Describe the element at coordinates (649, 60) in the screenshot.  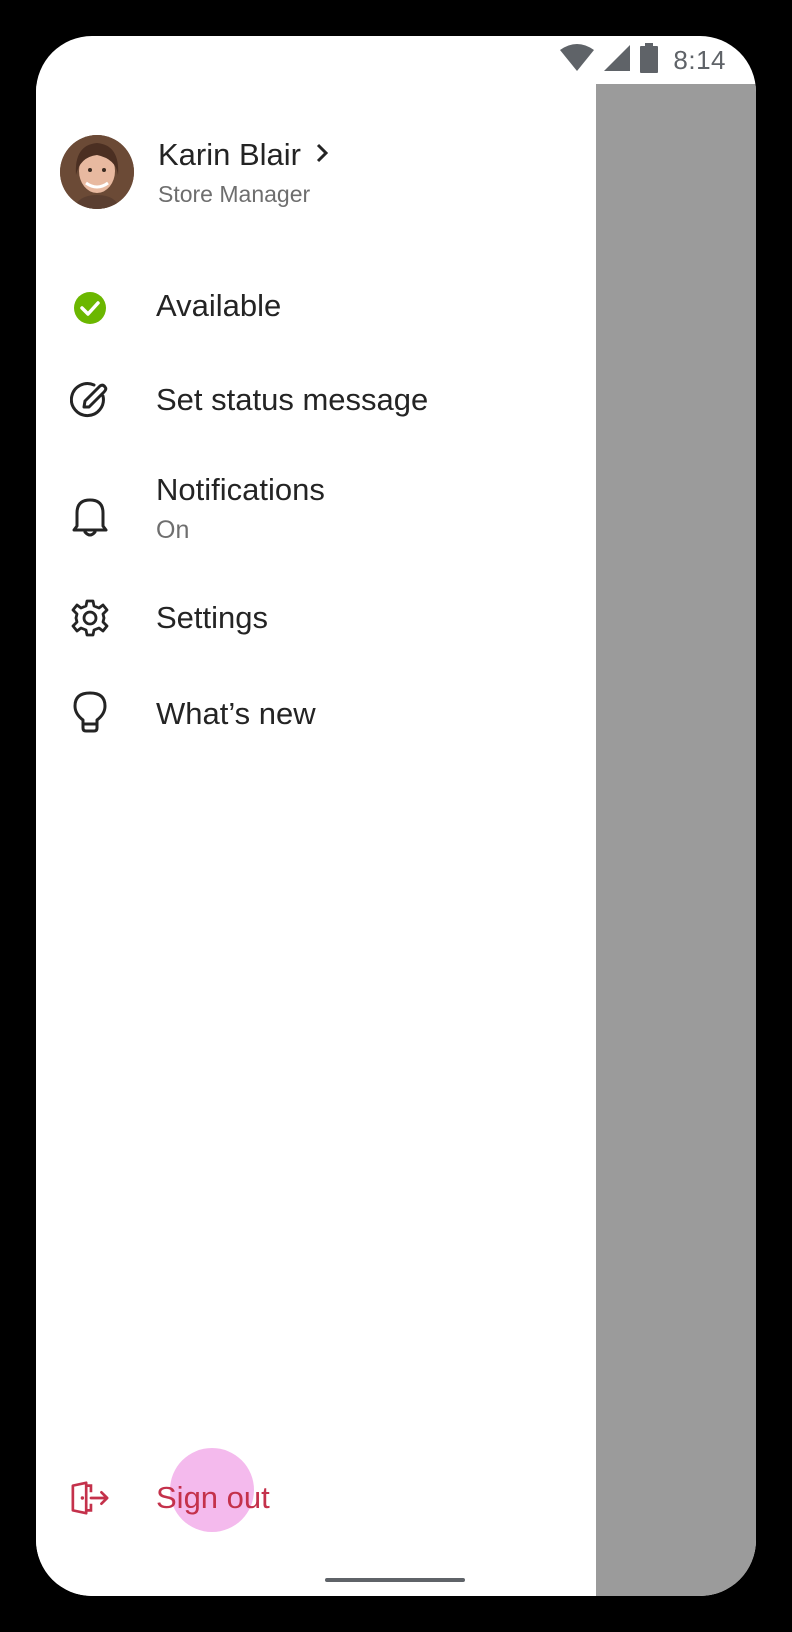
I see `battery-icon` at that location.